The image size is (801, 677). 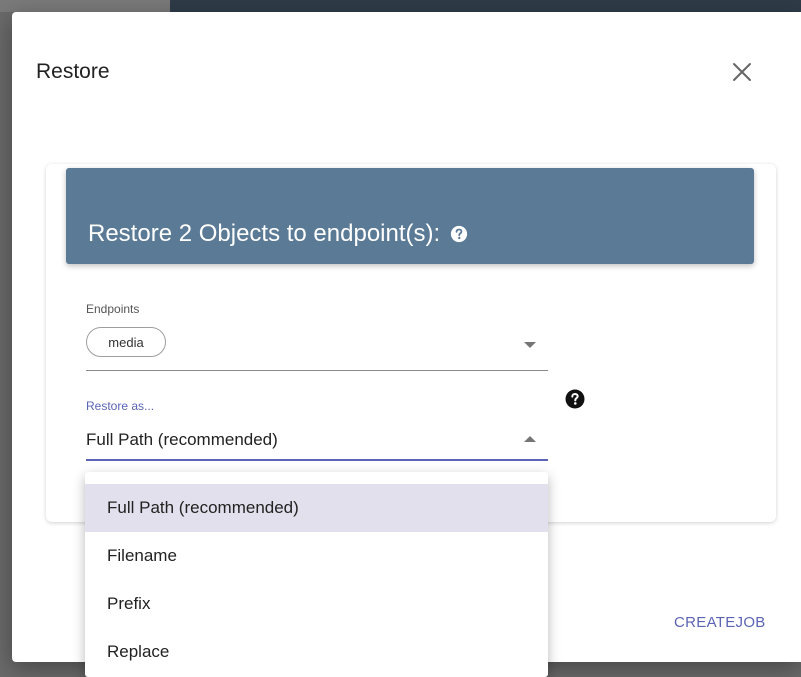 What do you see at coordinates (530, 345) in the screenshot?
I see `endpoints-dropdown-arrow-icon` at bounding box center [530, 345].